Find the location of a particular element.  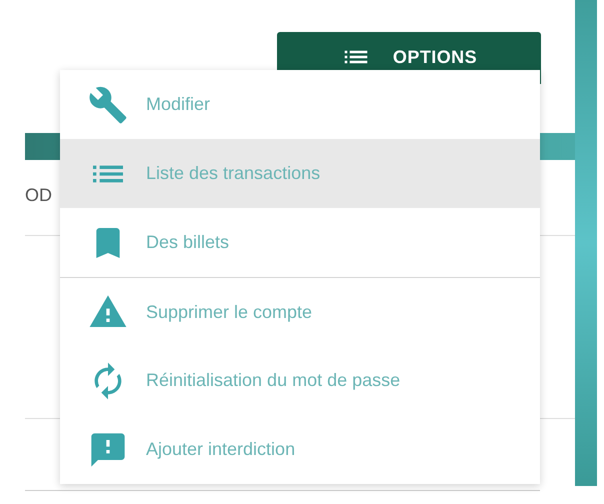

menu-item: Modifier is located at coordinates (300, 104).